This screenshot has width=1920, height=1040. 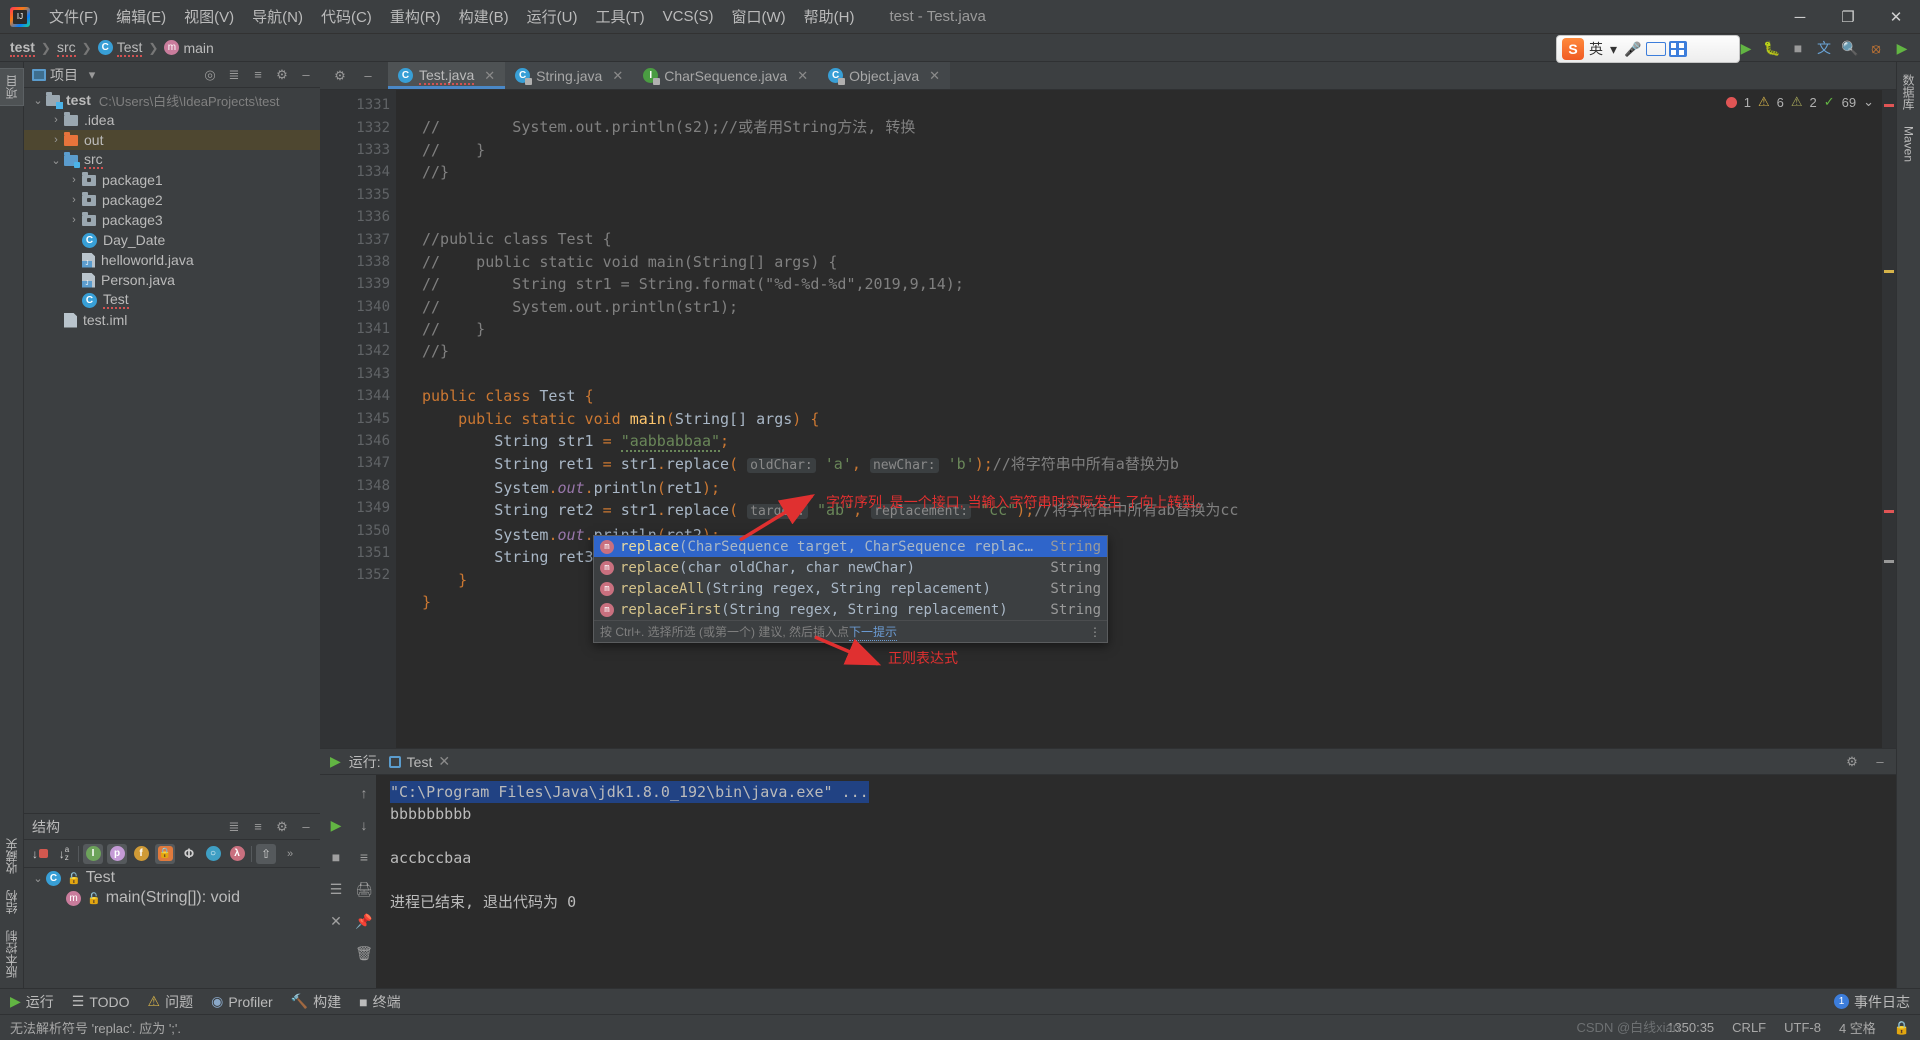 I want to click on sidebar-item-version-control: 版本控制, so click(x=11, y=954).